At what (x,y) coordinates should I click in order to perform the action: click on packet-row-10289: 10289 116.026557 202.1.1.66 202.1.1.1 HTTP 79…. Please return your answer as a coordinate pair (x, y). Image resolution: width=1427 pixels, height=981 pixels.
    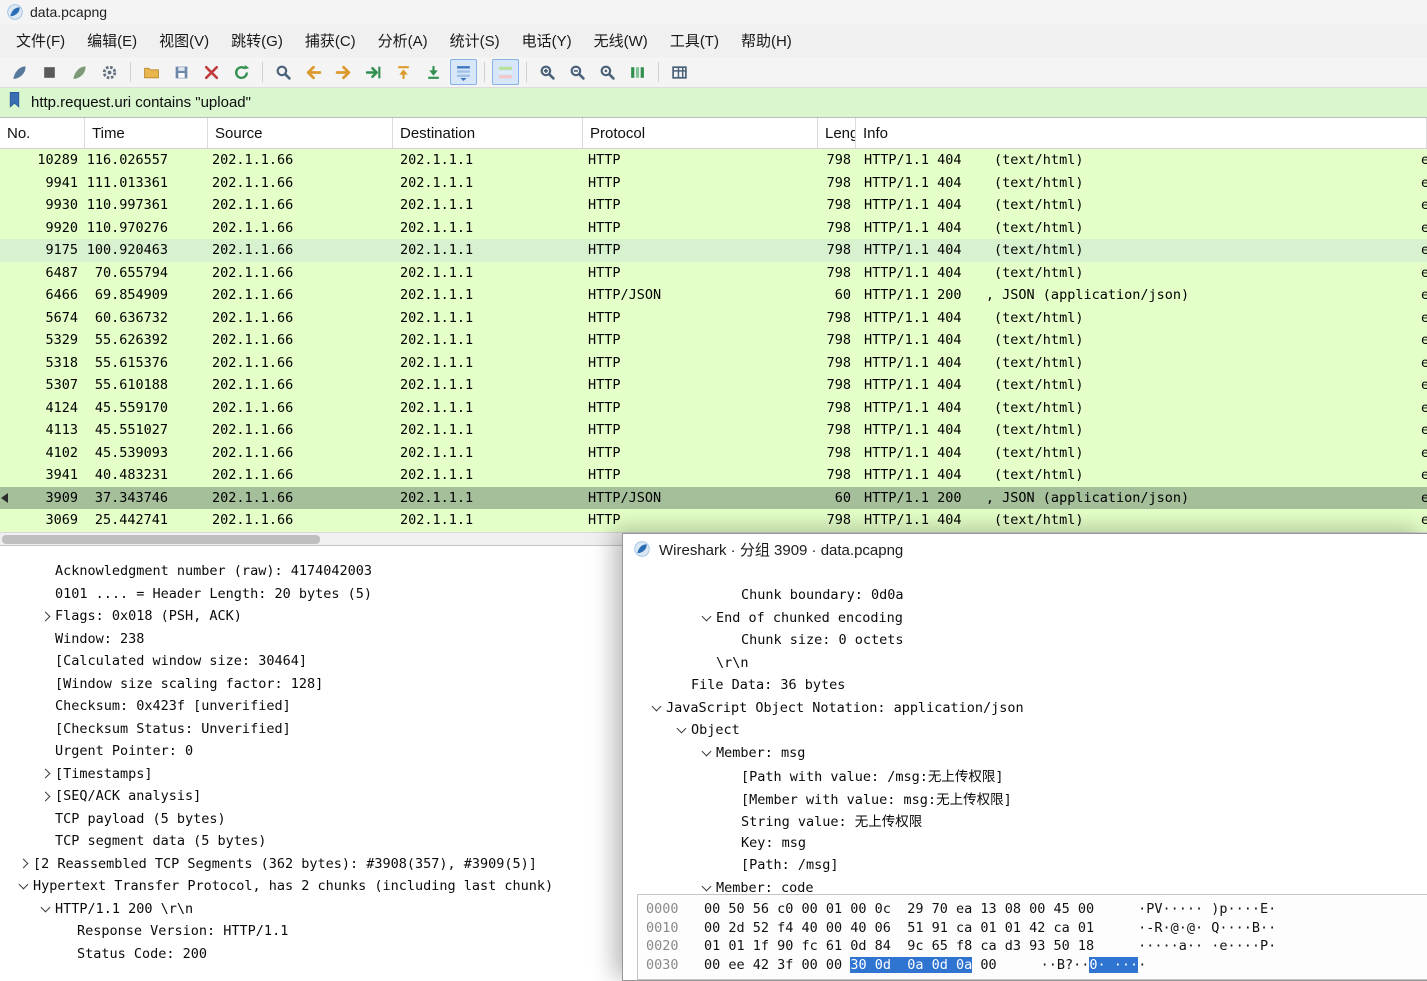
    Looking at the image, I should click on (713, 160).